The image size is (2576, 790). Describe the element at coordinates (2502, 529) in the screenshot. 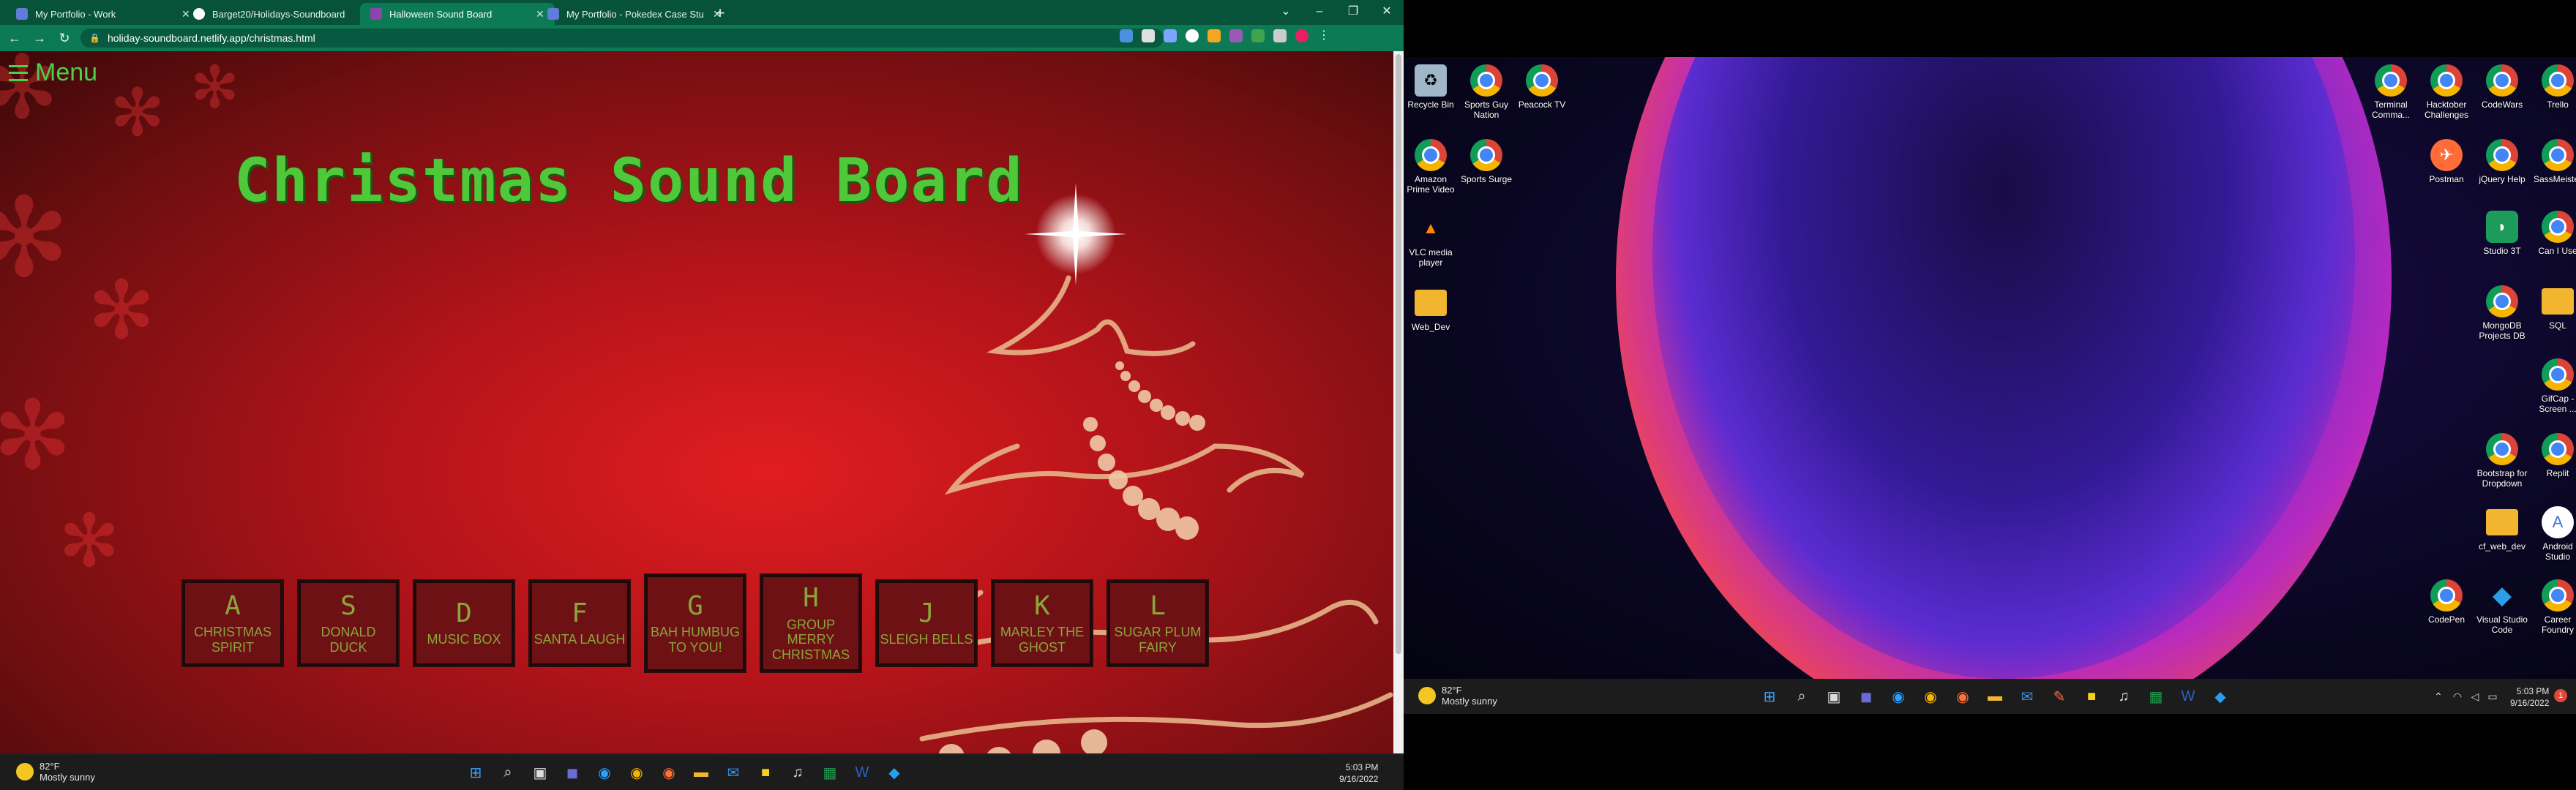

I see `desktop-shortcut: cf_web_dev` at that location.